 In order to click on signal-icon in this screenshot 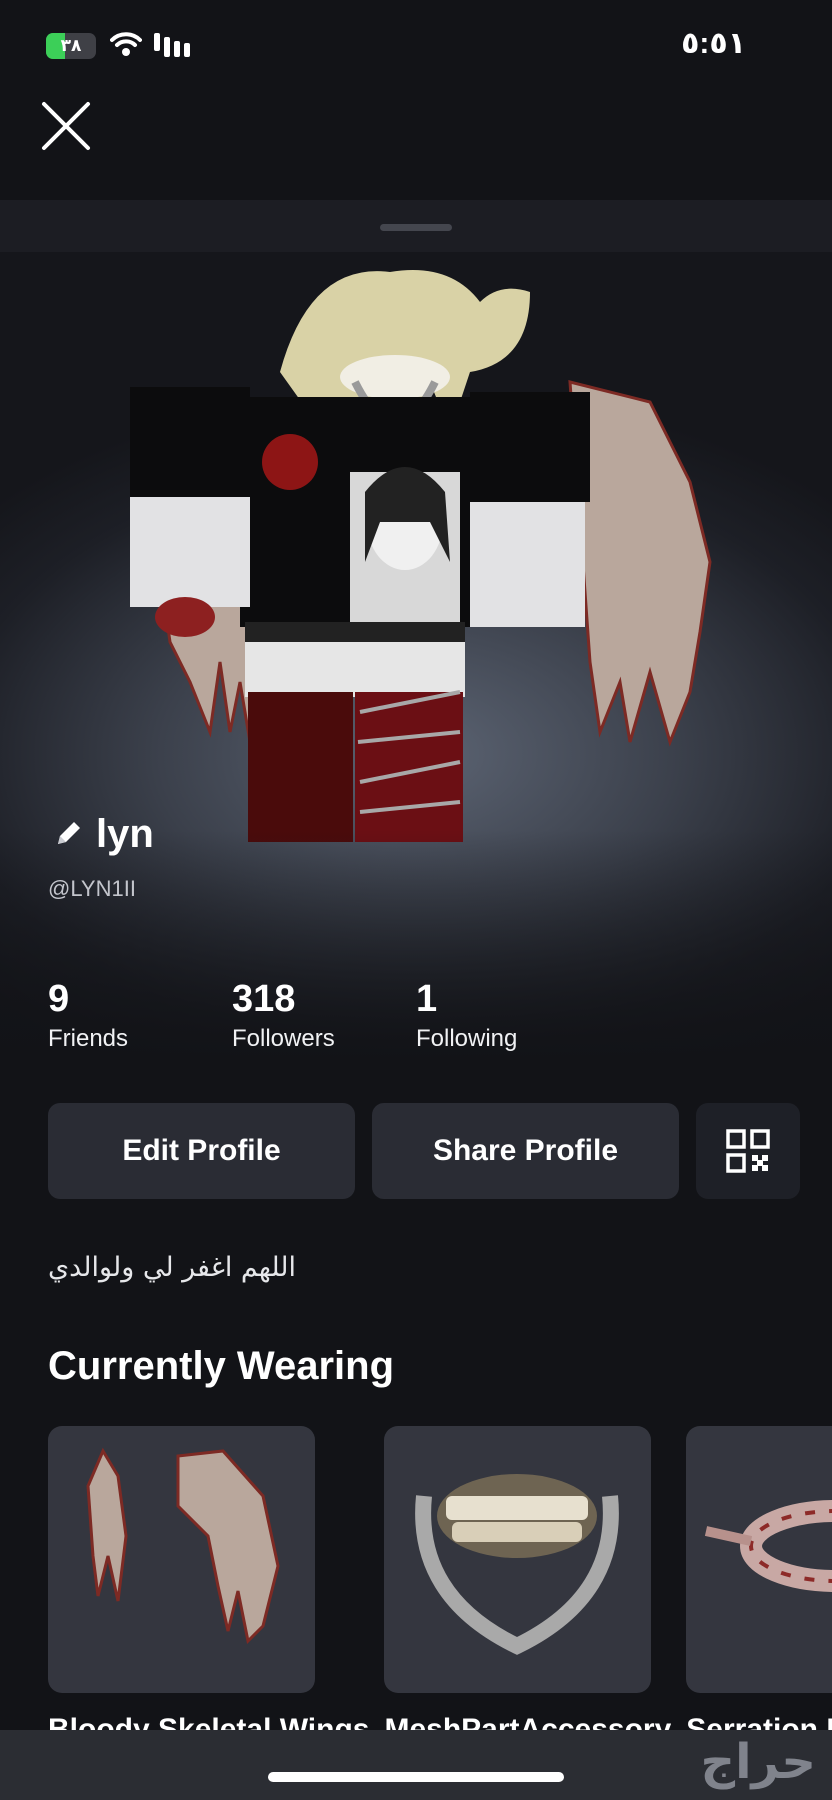, I will do `click(172, 45)`.